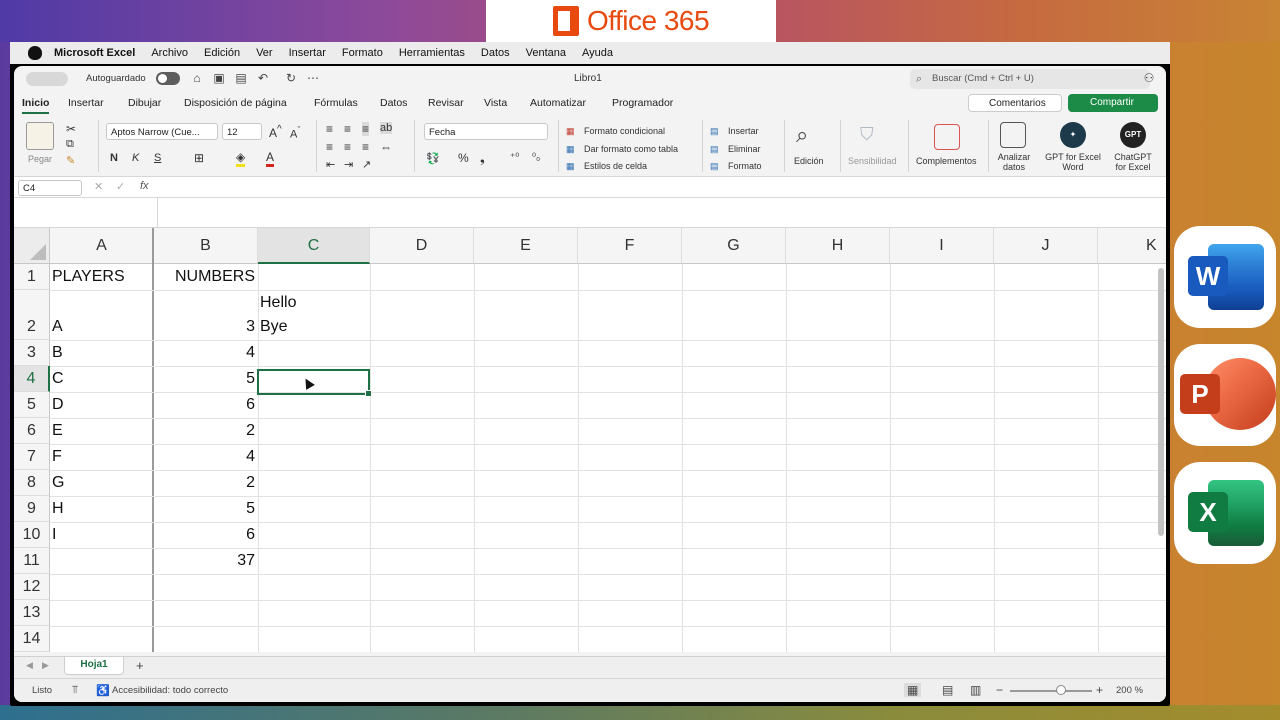  I want to click on row-header-3: 3, so click(32, 353).